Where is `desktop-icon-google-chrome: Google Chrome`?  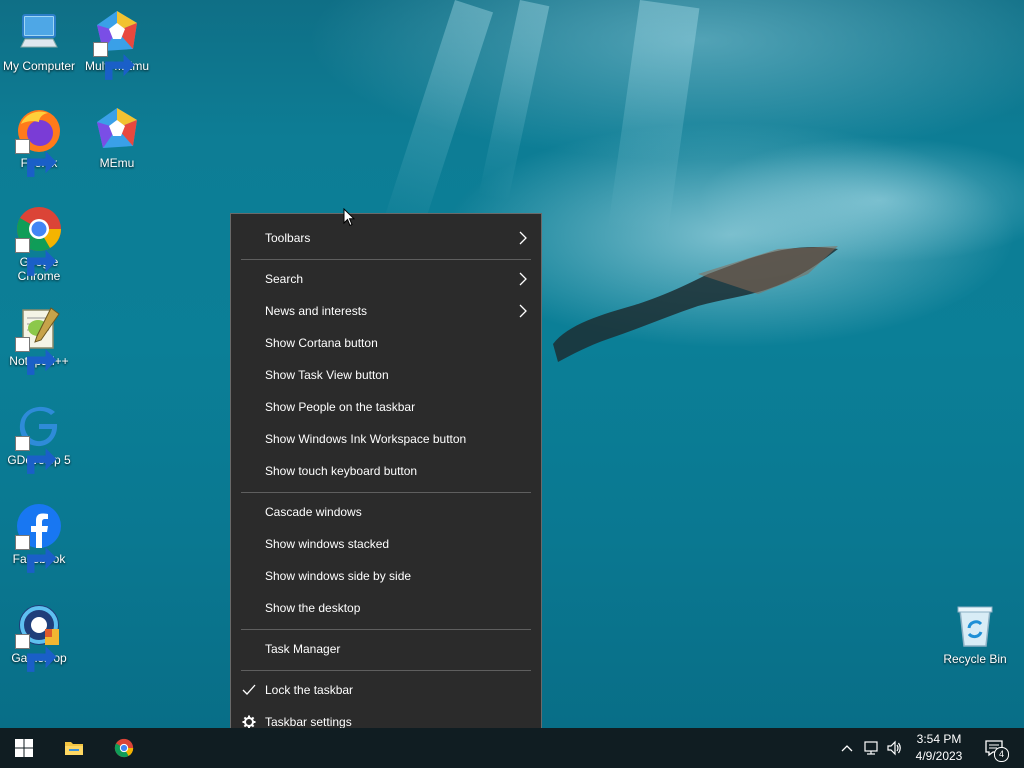 desktop-icon-google-chrome: Google Chrome is located at coordinates (39, 244).